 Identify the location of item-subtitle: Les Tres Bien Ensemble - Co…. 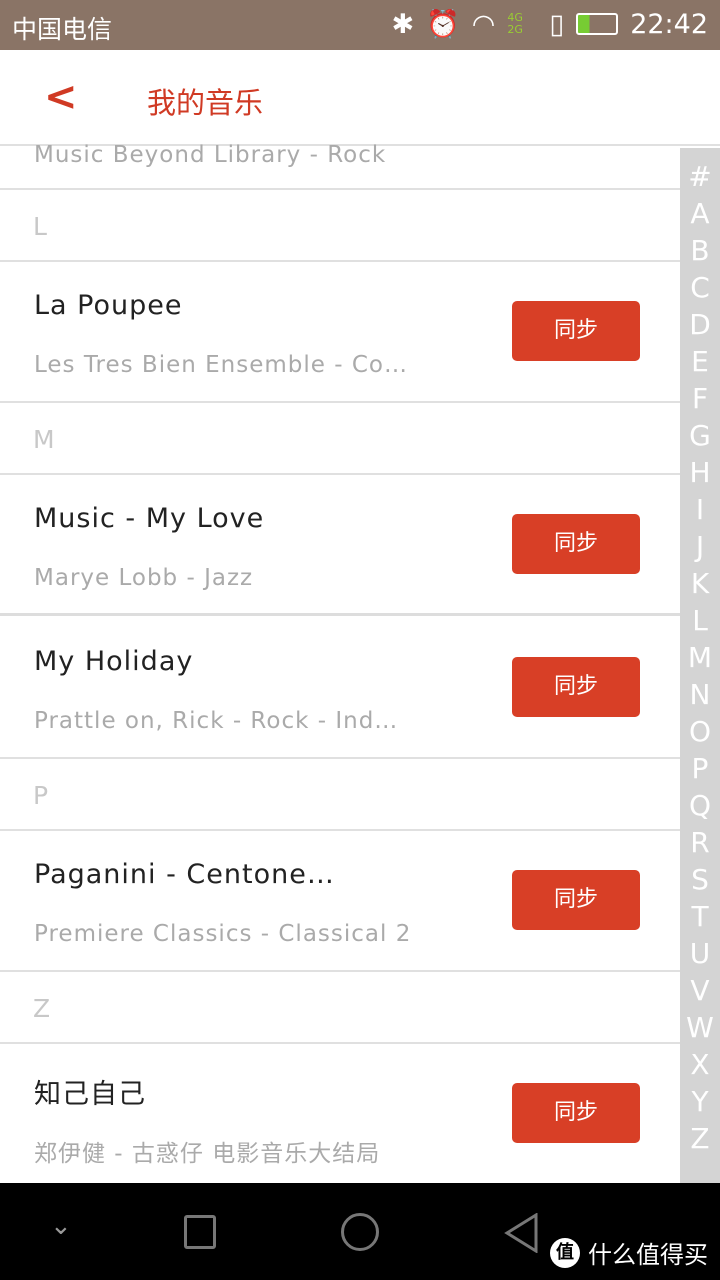
(221, 365).